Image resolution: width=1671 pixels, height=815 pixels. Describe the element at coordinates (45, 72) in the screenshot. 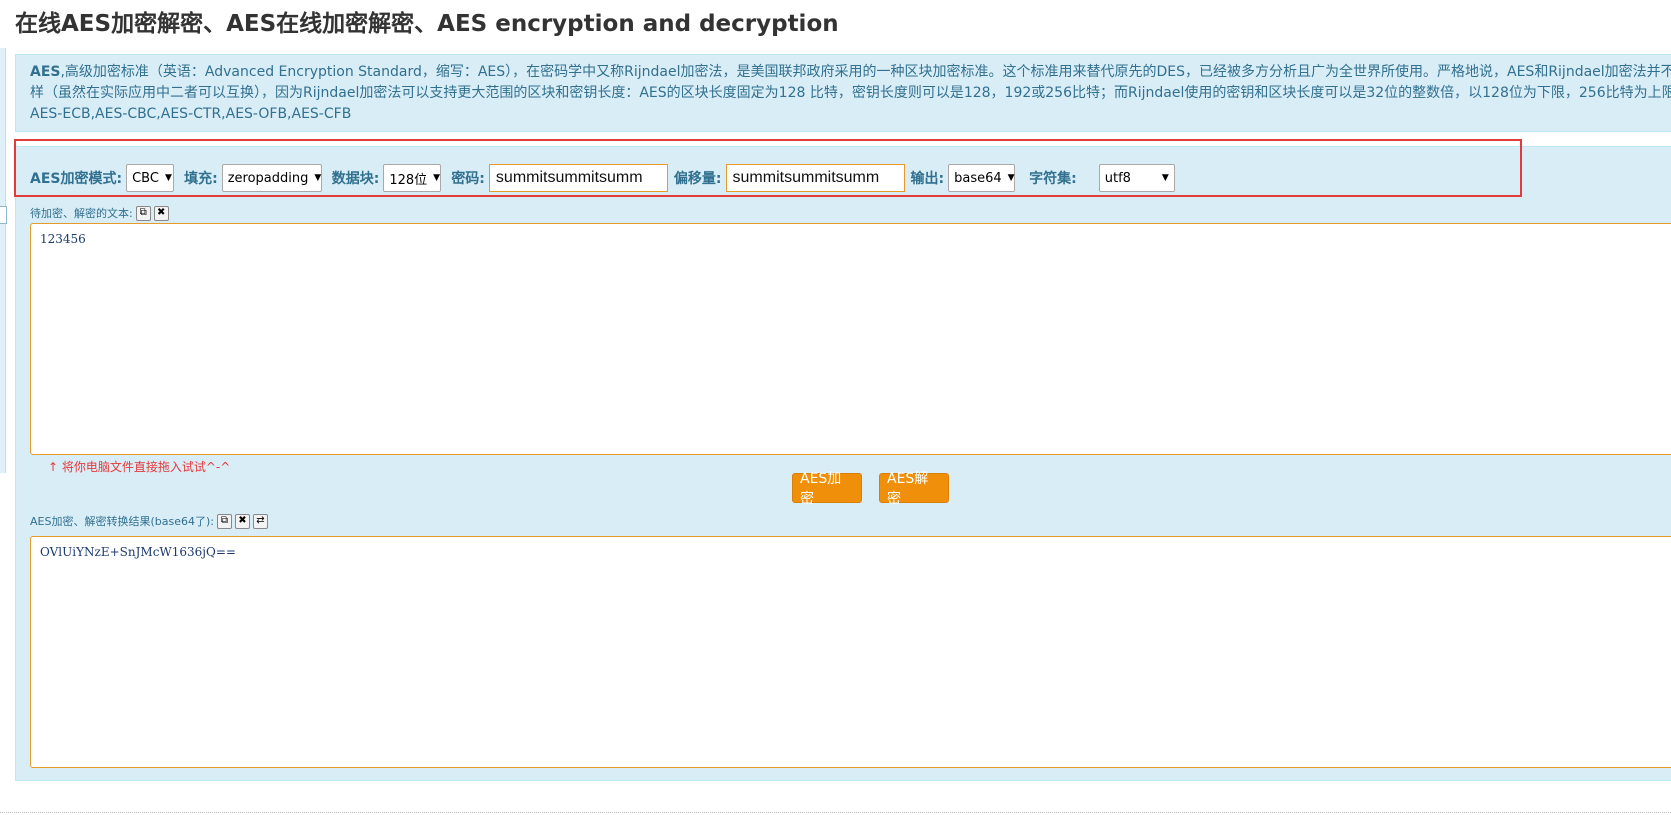

I see `intro-strong-aes: AES` at that location.